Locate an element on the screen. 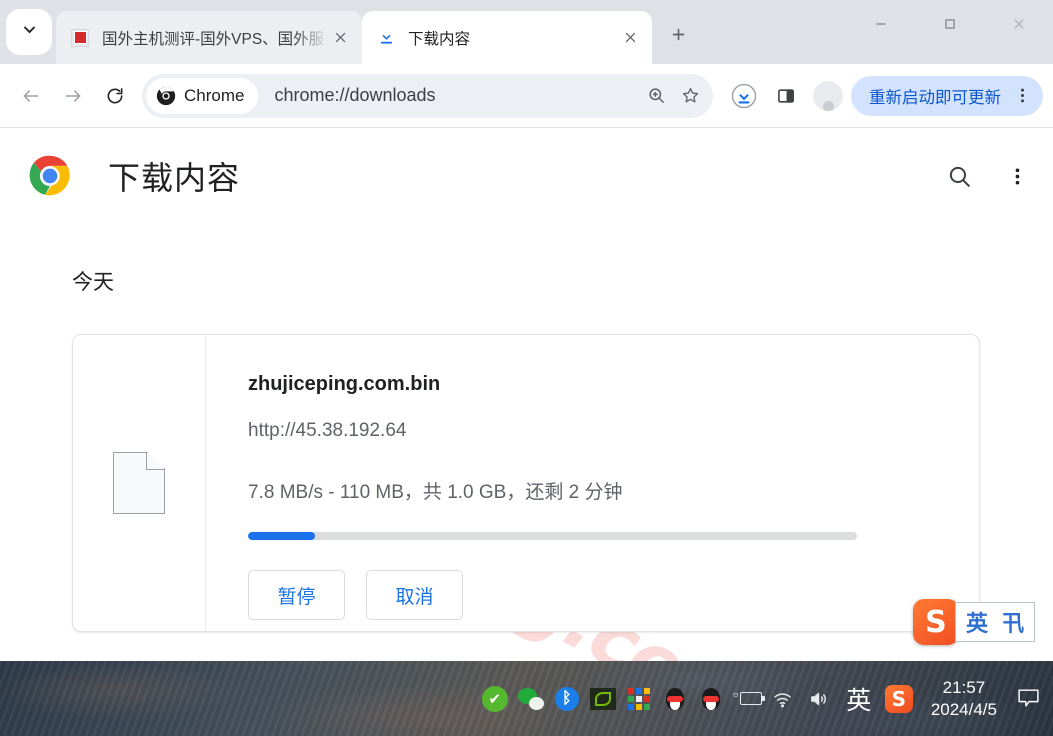 The height and width of the screenshot is (736, 1053). clock-time: 21:57 is located at coordinates (964, 688).